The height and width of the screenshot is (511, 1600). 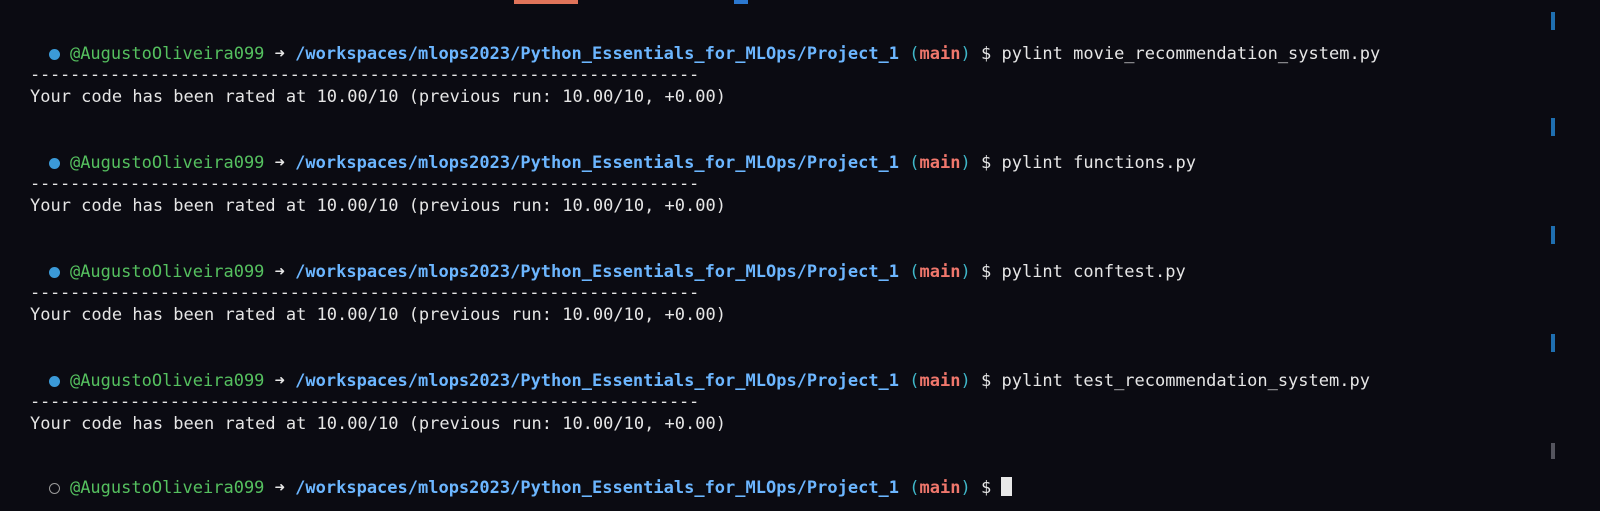 What do you see at coordinates (741, 2) in the screenshot?
I see `tab-indicator-blue` at bounding box center [741, 2].